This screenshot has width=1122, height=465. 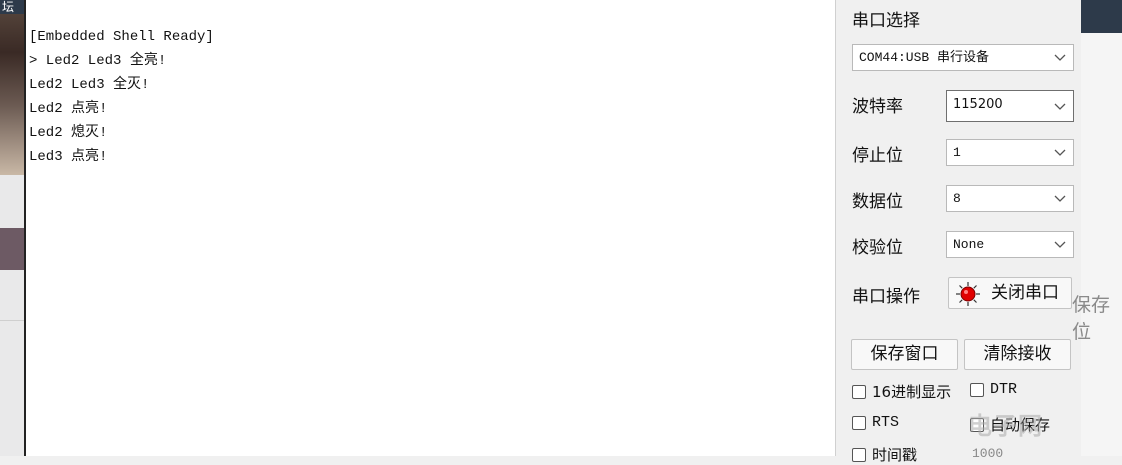 What do you see at coordinates (68, 157) in the screenshot?
I see `terminal-line: Led3 点亮!` at bounding box center [68, 157].